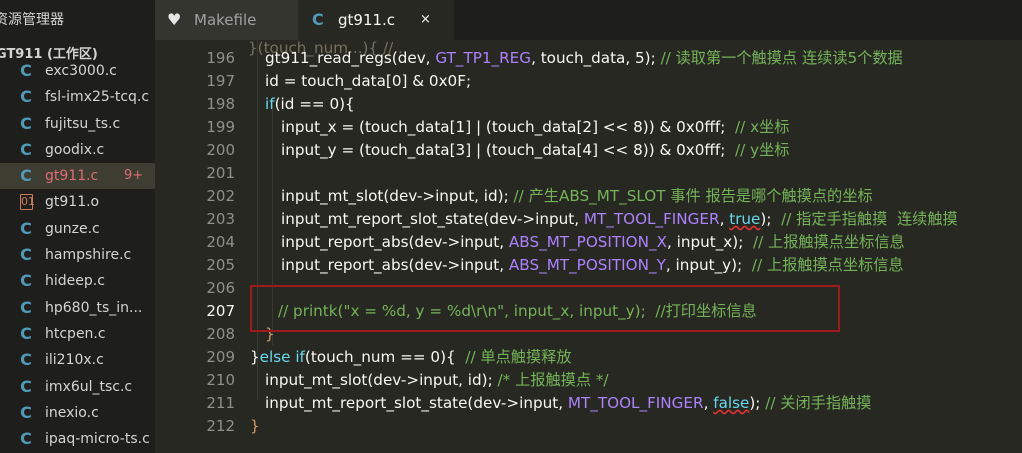 This screenshot has width=1022, height=453. Describe the element at coordinates (220, 334) in the screenshot. I see `line-number: 208` at that location.